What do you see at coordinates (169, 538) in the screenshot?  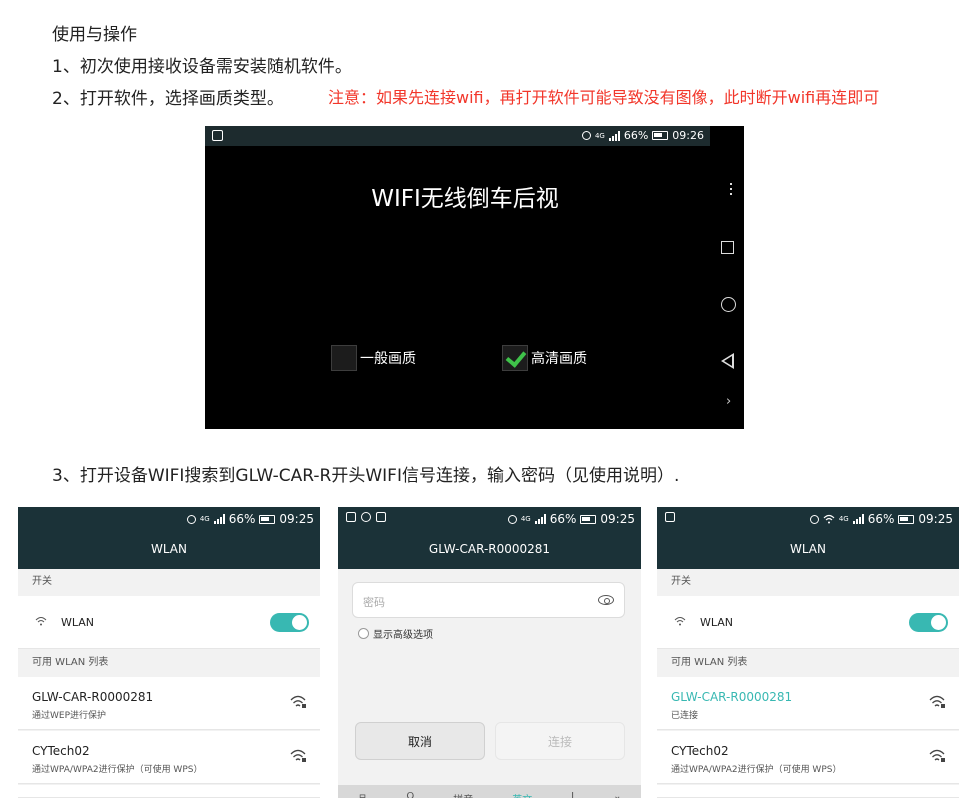 I see `header: 4G 66% 09:25 WLAN` at bounding box center [169, 538].